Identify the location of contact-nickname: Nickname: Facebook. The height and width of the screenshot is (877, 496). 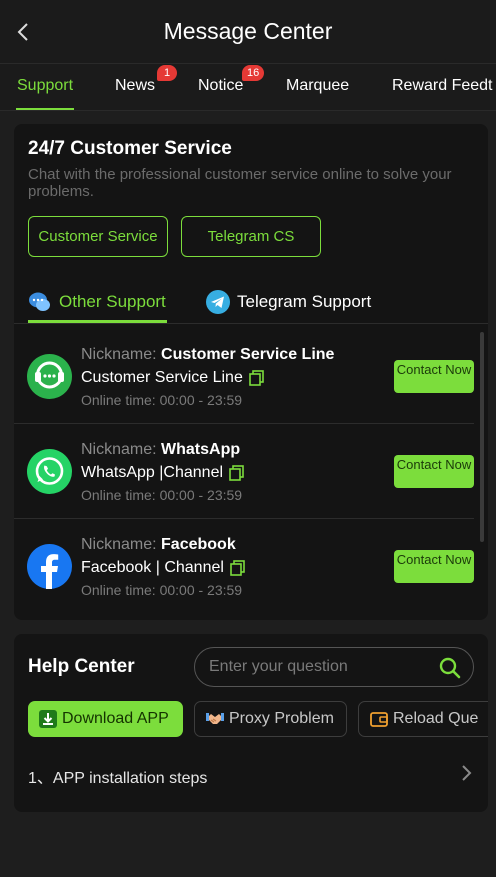
(158, 544).